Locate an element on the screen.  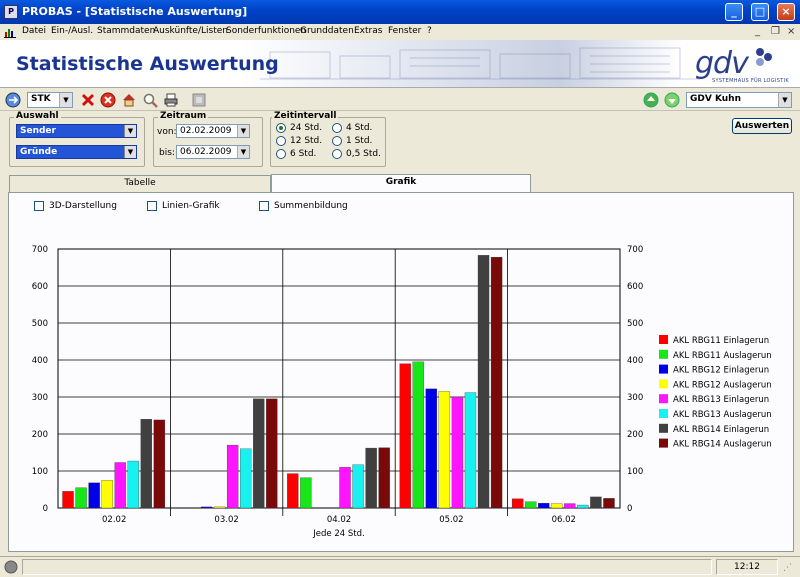
legend-label: AKL RBG11 Auslagerun is located at coordinates (722, 356).